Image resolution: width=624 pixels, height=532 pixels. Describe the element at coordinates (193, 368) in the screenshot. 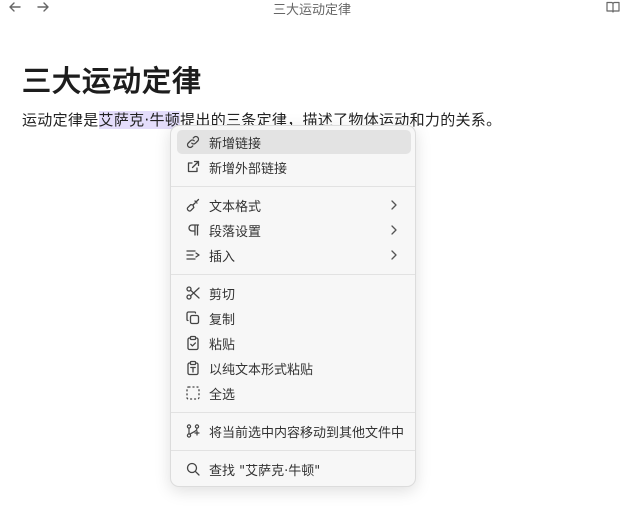

I see `clipboard-type-icon` at that location.